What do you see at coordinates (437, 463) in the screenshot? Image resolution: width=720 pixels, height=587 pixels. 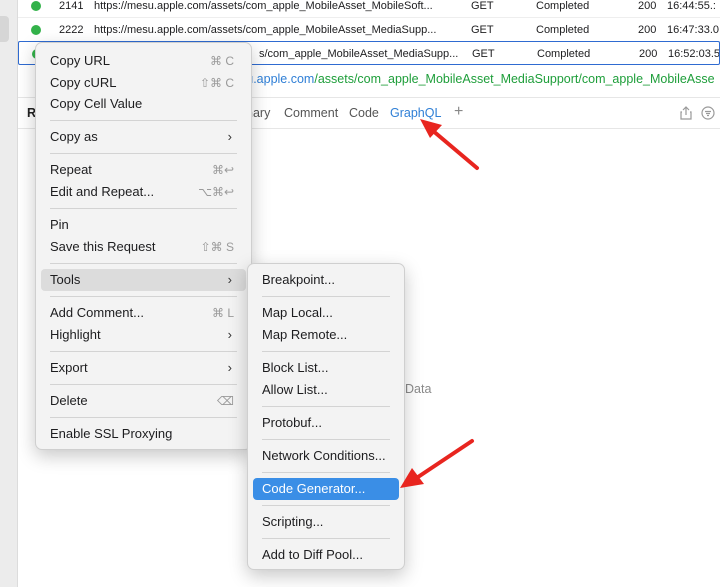 I see `annotation-arrow-code-generator` at bounding box center [437, 463].